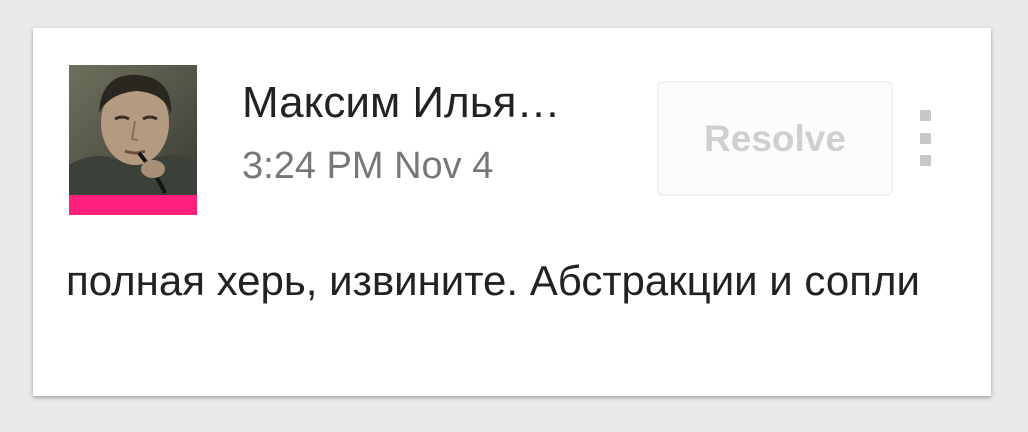 This screenshot has width=1028, height=432. I want to click on avatar-accent-bar, so click(133, 205).